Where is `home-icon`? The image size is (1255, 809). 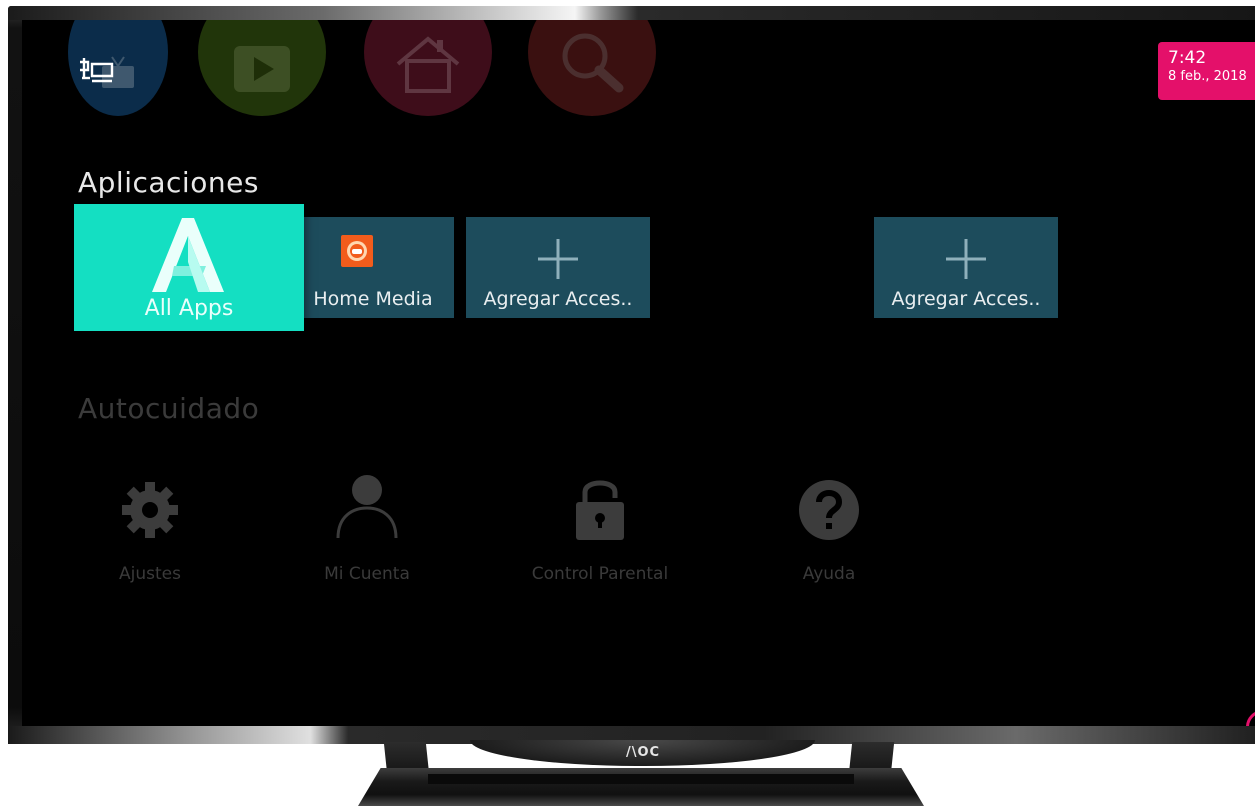 home-icon is located at coordinates (428, 64).